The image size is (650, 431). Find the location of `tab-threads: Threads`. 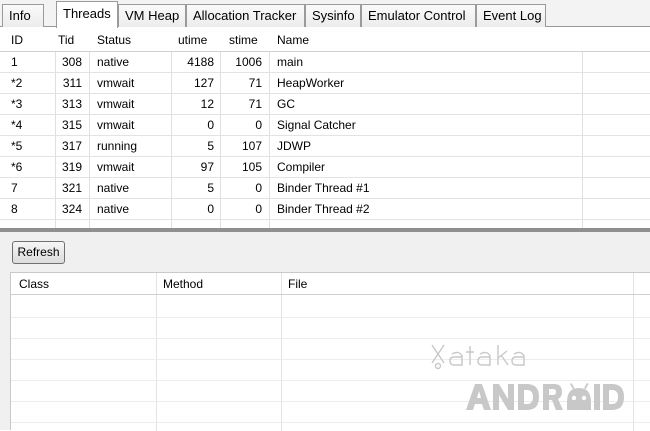

tab-threads: Threads is located at coordinates (87, 14).